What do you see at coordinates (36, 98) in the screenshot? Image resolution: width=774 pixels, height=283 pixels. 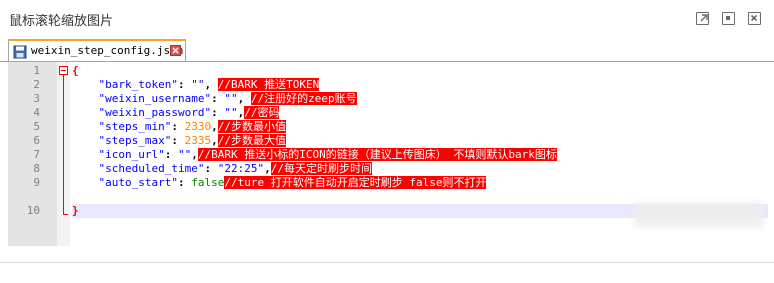 I see `line-number: 3` at bounding box center [36, 98].